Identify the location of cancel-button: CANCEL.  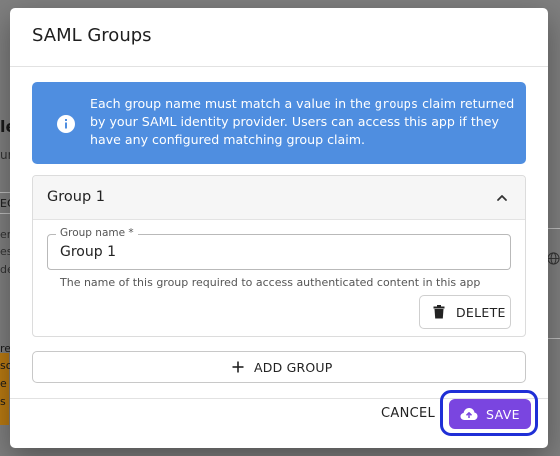
(408, 413).